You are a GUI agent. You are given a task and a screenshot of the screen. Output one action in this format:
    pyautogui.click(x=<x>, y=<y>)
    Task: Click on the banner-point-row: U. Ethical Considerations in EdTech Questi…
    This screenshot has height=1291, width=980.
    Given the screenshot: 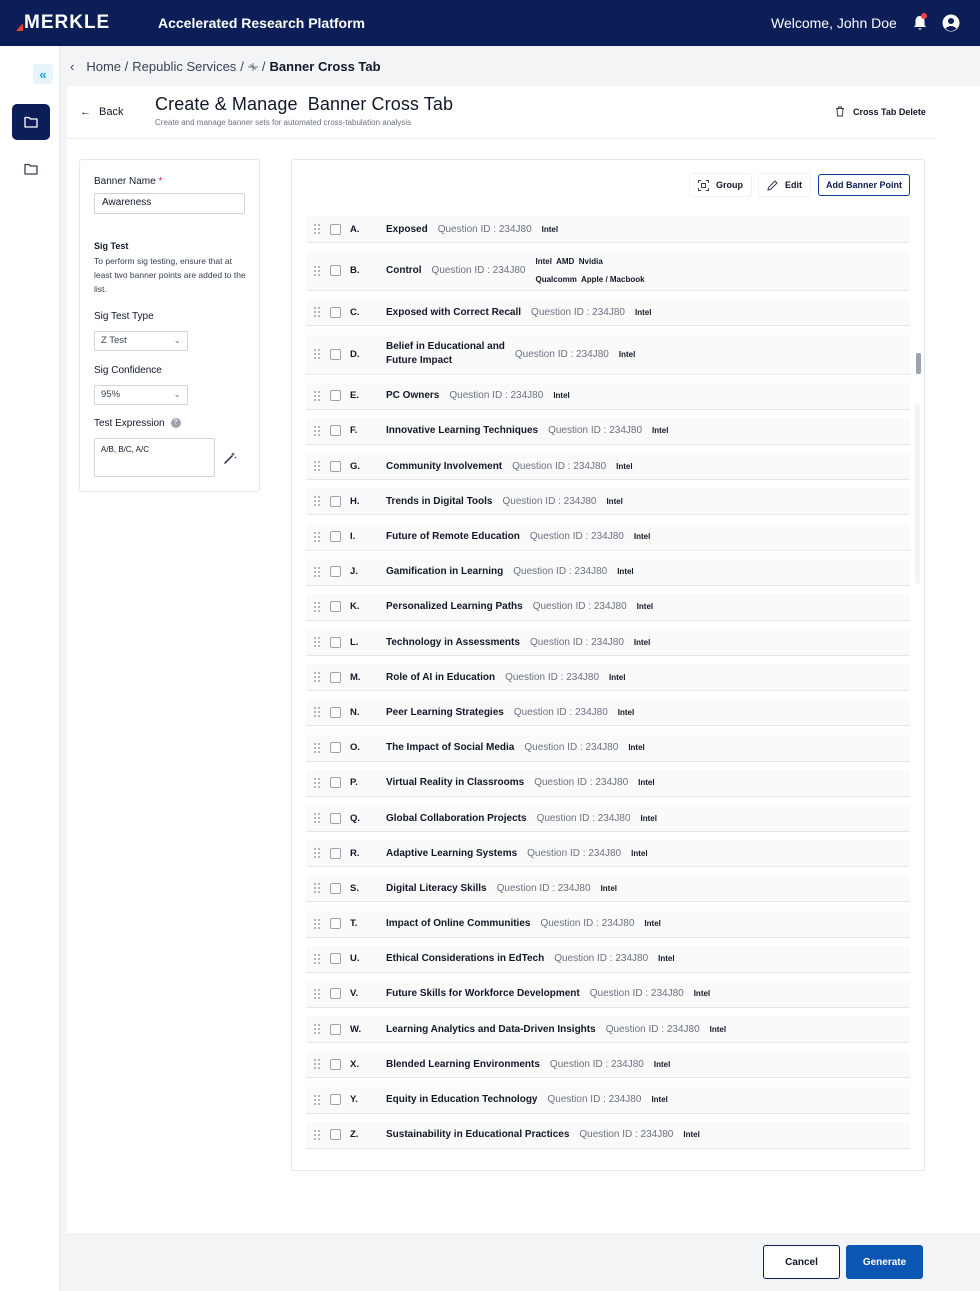 What is the action you would take?
    pyautogui.click(x=608, y=959)
    